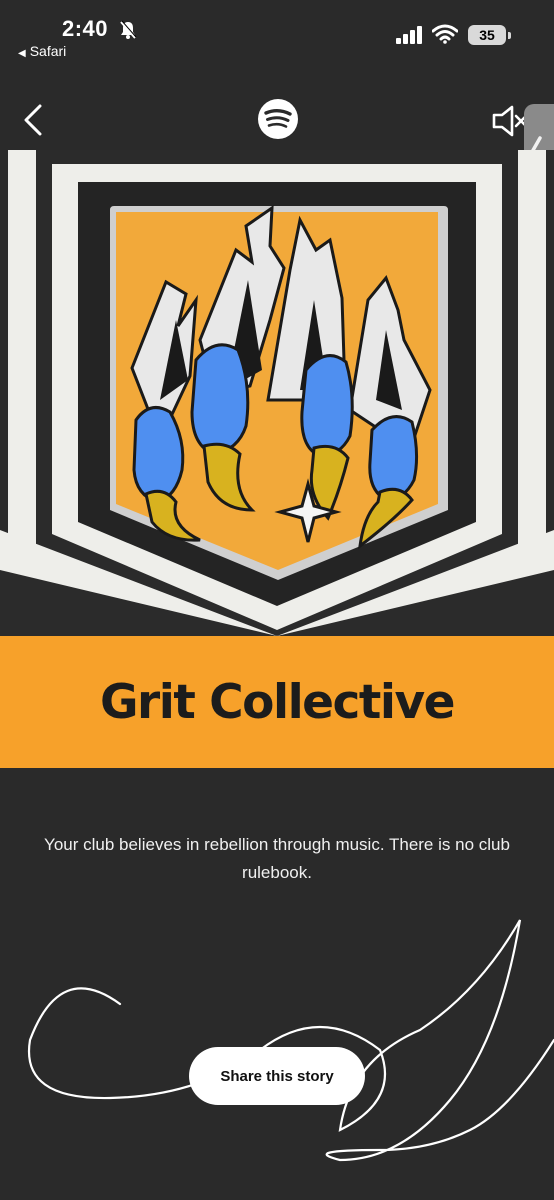 The image size is (554, 1200). I want to click on back-to-safari: ◀ Safari, so click(42, 51).